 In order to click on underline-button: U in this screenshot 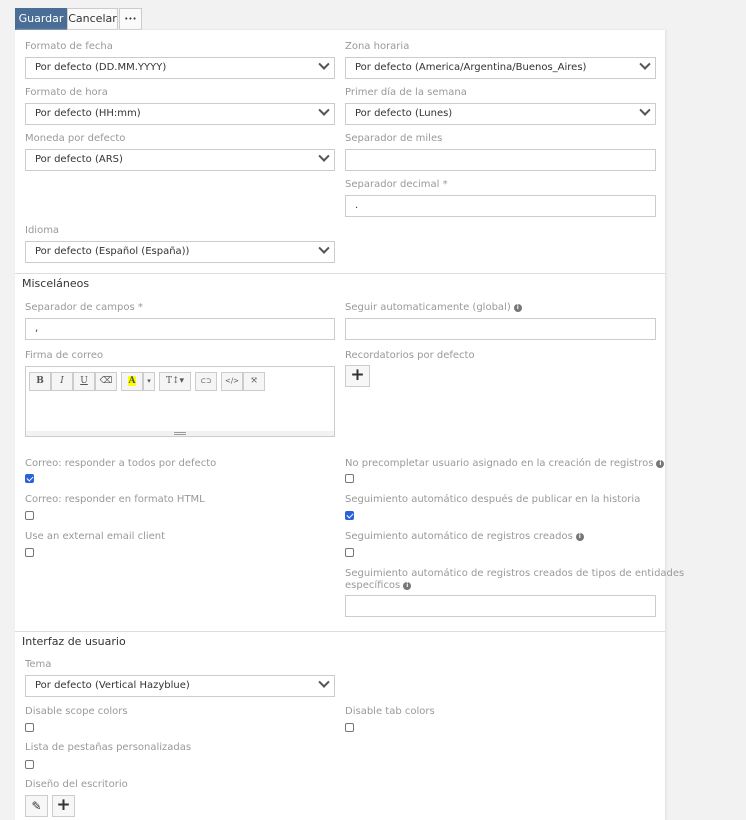, I will do `click(84, 381)`.